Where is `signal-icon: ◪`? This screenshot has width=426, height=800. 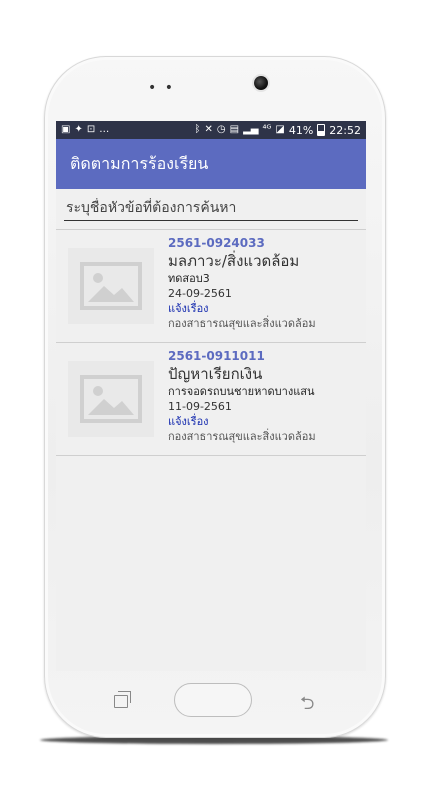
signal-icon: ◪ is located at coordinates (280, 129).